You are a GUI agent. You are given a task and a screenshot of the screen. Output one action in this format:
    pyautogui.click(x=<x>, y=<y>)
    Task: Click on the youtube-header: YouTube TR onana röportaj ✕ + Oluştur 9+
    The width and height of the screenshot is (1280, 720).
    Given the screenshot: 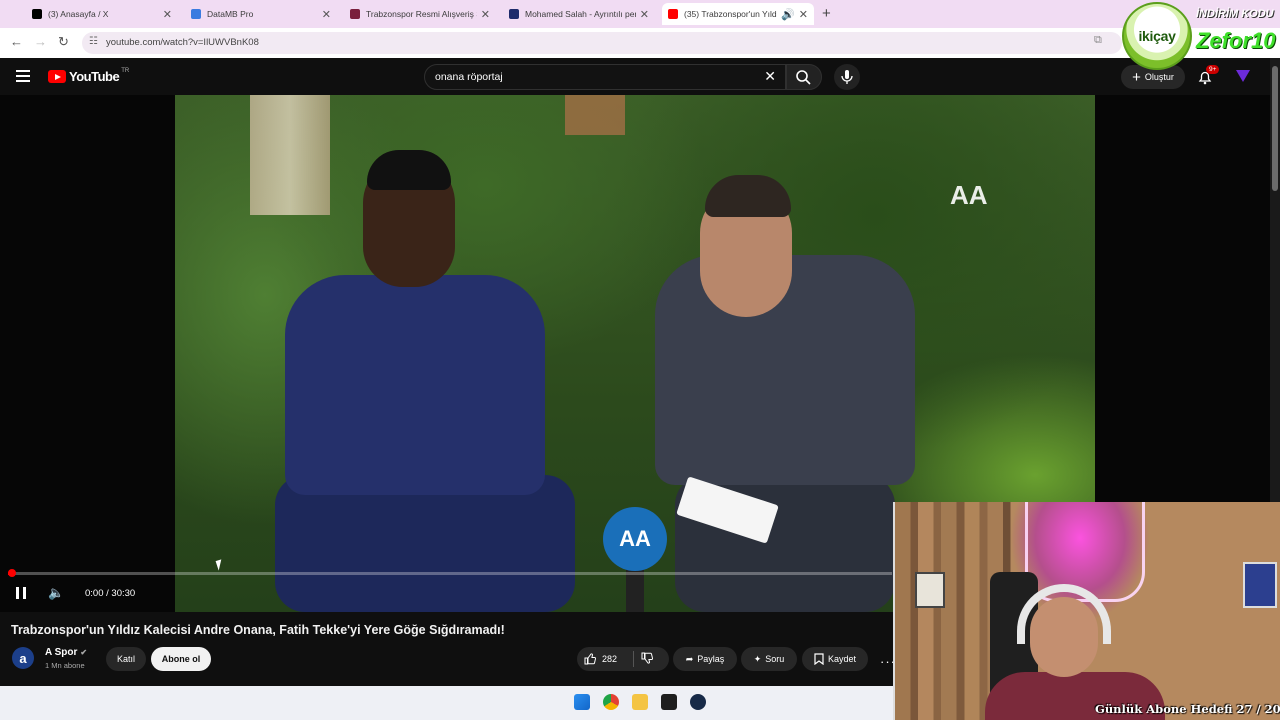 What is the action you would take?
    pyautogui.click(x=635, y=76)
    